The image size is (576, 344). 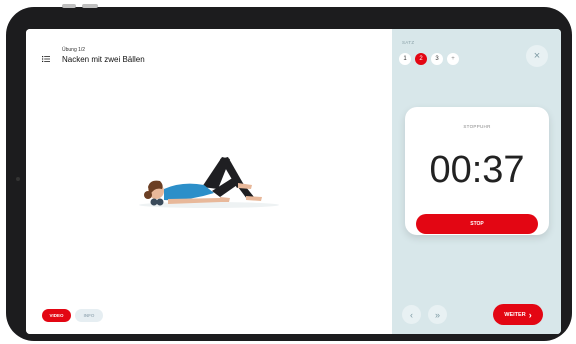 I want to click on stopwatch-label: STOPPUHR, so click(x=477, y=126).